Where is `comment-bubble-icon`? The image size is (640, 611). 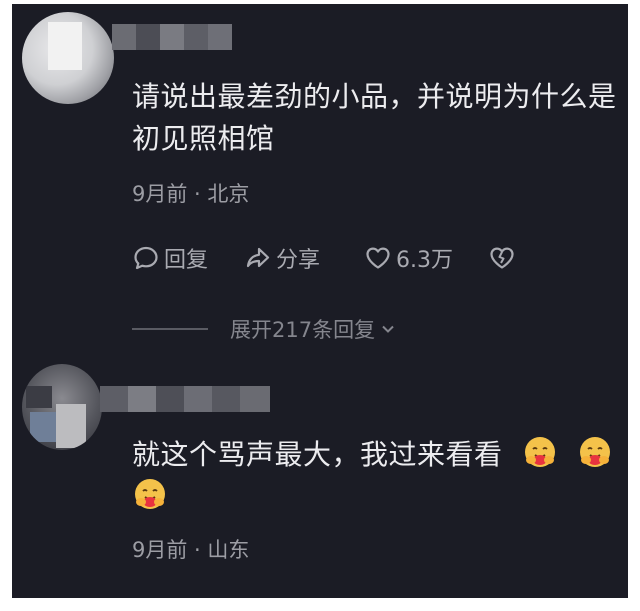
comment-bubble-icon is located at coordinates (146, 258).